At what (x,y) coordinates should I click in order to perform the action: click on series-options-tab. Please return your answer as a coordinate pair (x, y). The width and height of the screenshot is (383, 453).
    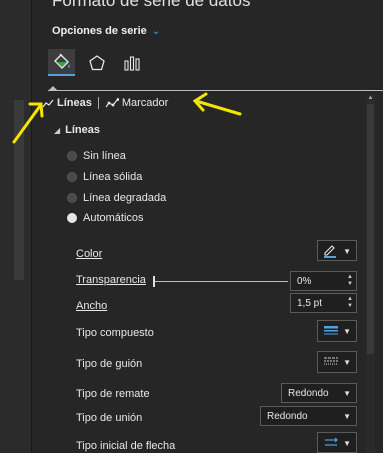
    Looking at the image, I should click on (131, 62).